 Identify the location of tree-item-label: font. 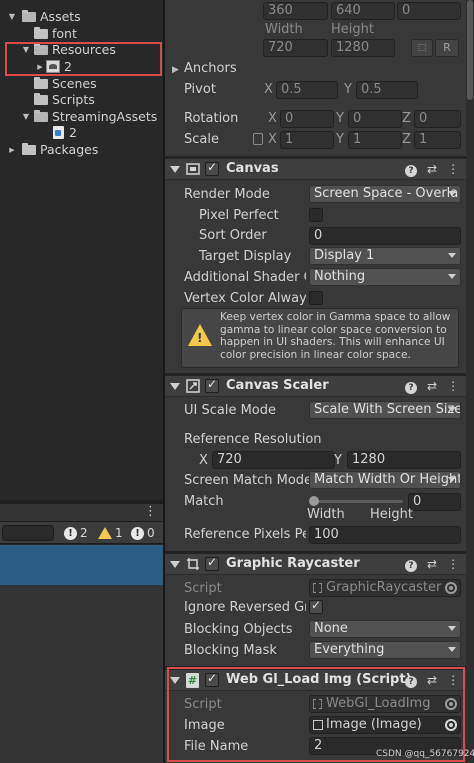
(64, 33).